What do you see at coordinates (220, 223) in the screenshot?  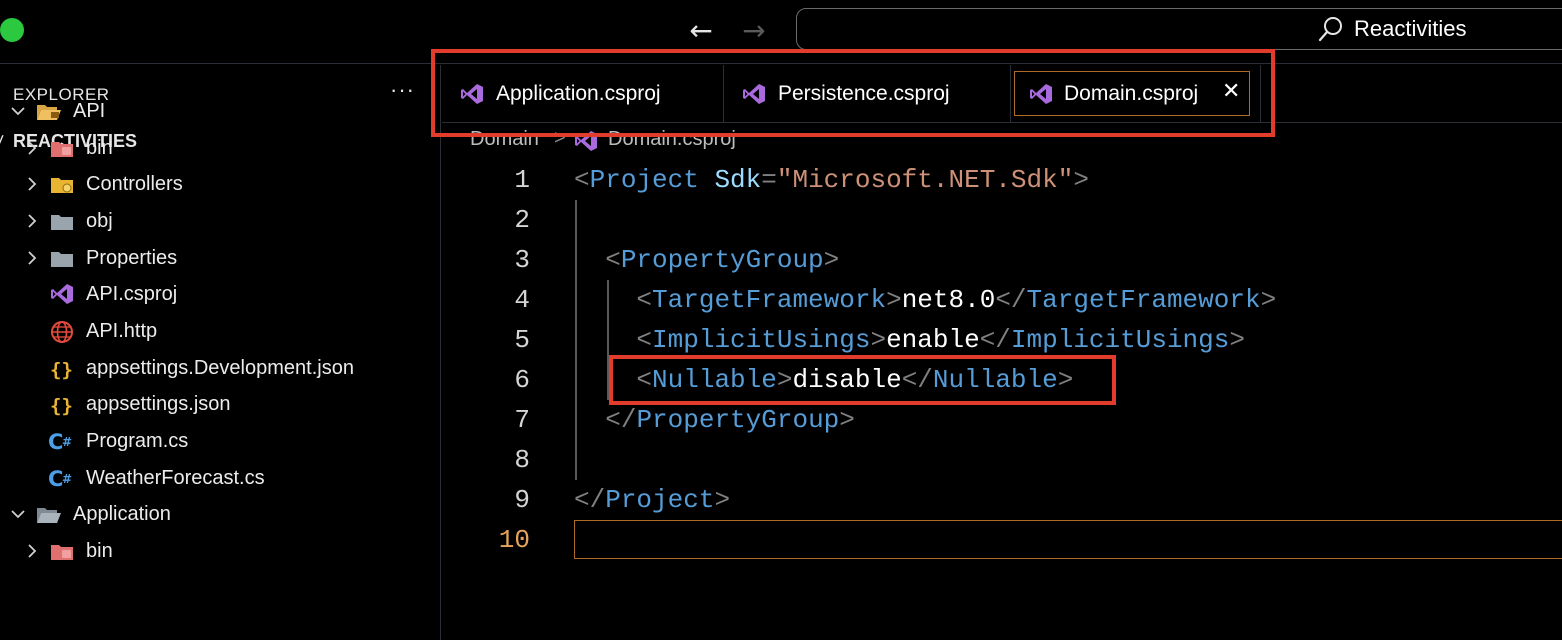 I see `tree-item: obj` at bounding box center [220, 223].